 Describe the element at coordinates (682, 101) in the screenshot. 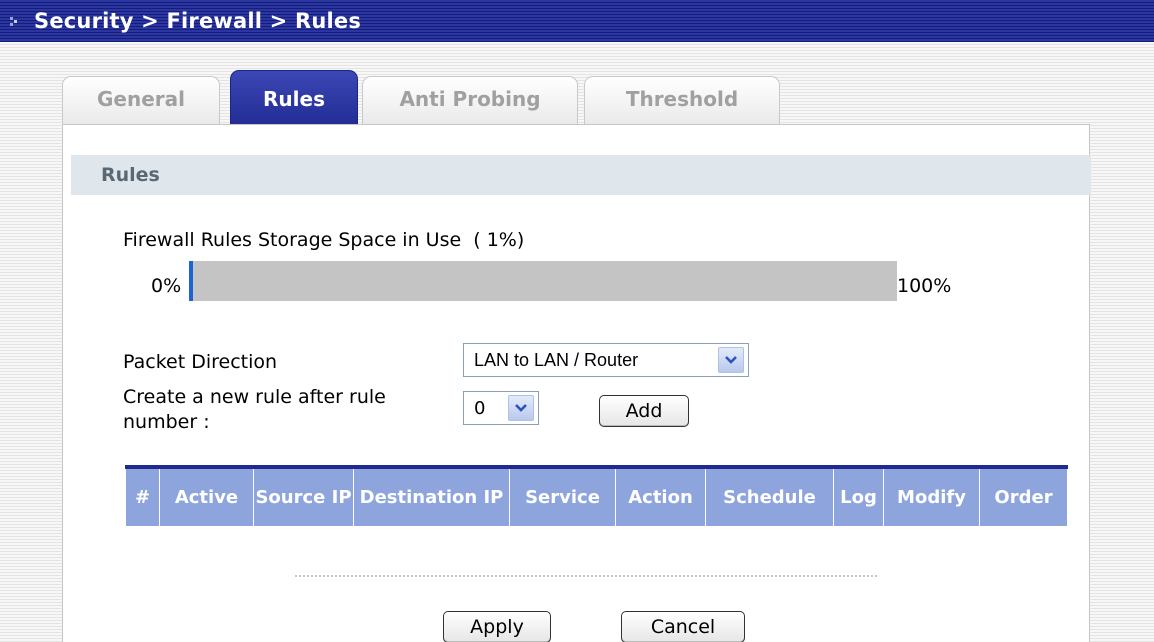

I see `tab-threshold: Threshold` at that location.